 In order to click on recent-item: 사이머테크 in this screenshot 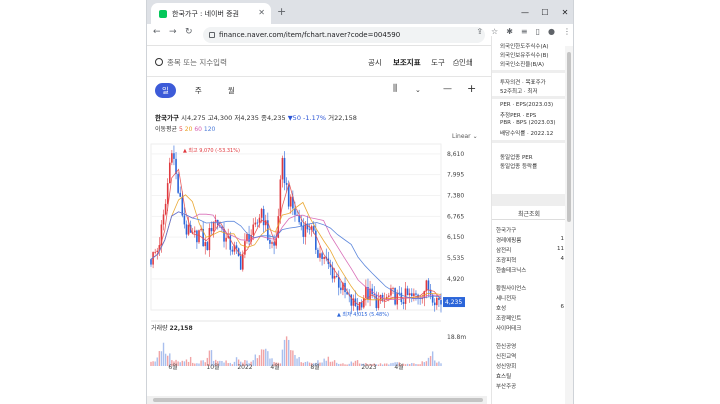, I will do `click(530, 328)`.